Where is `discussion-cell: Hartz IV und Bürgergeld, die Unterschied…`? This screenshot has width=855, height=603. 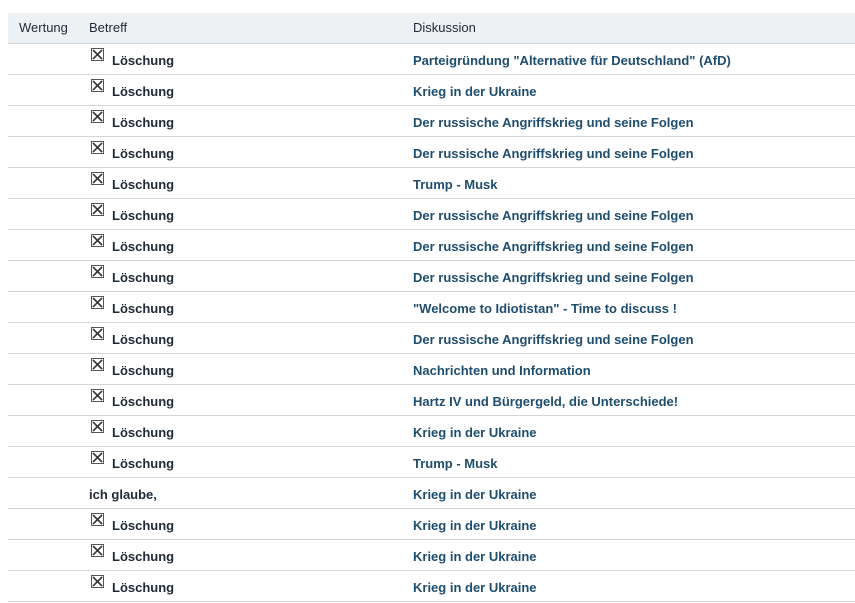
discussion-cell: Hartz IV und Bürgergeld, die Unterschied… is located at coordinates (634, 400).